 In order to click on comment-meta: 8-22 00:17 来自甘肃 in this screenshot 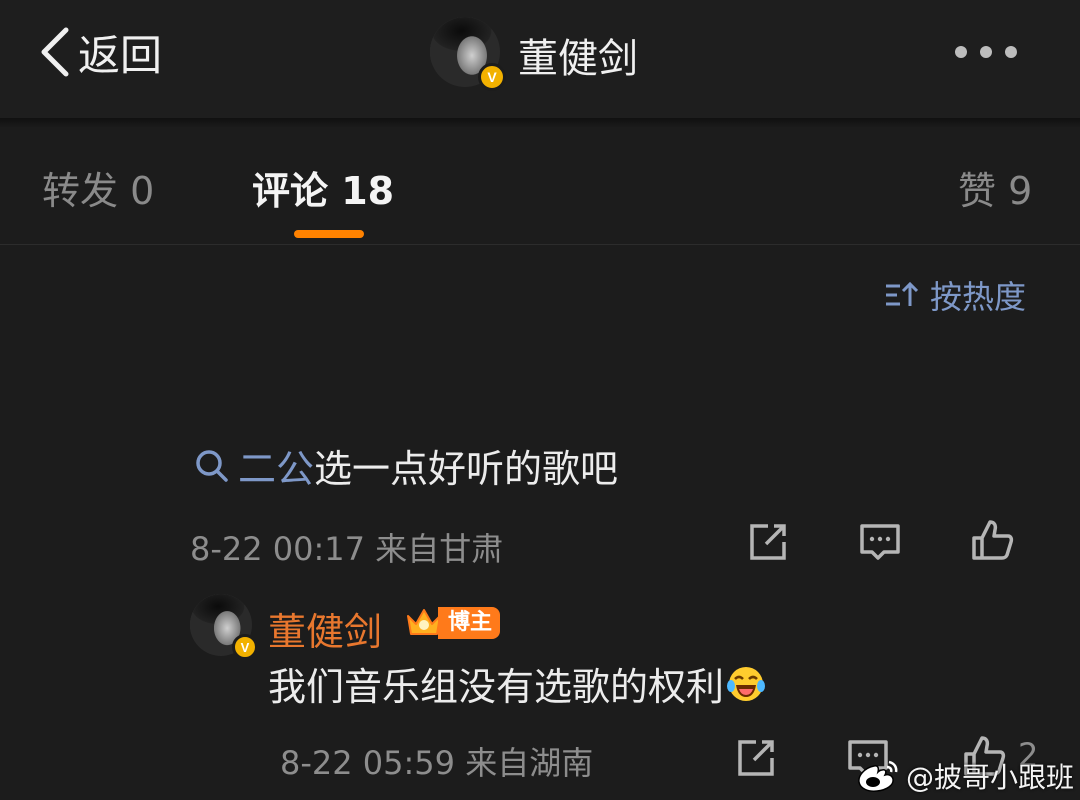, I will do `click(347, 549)`.